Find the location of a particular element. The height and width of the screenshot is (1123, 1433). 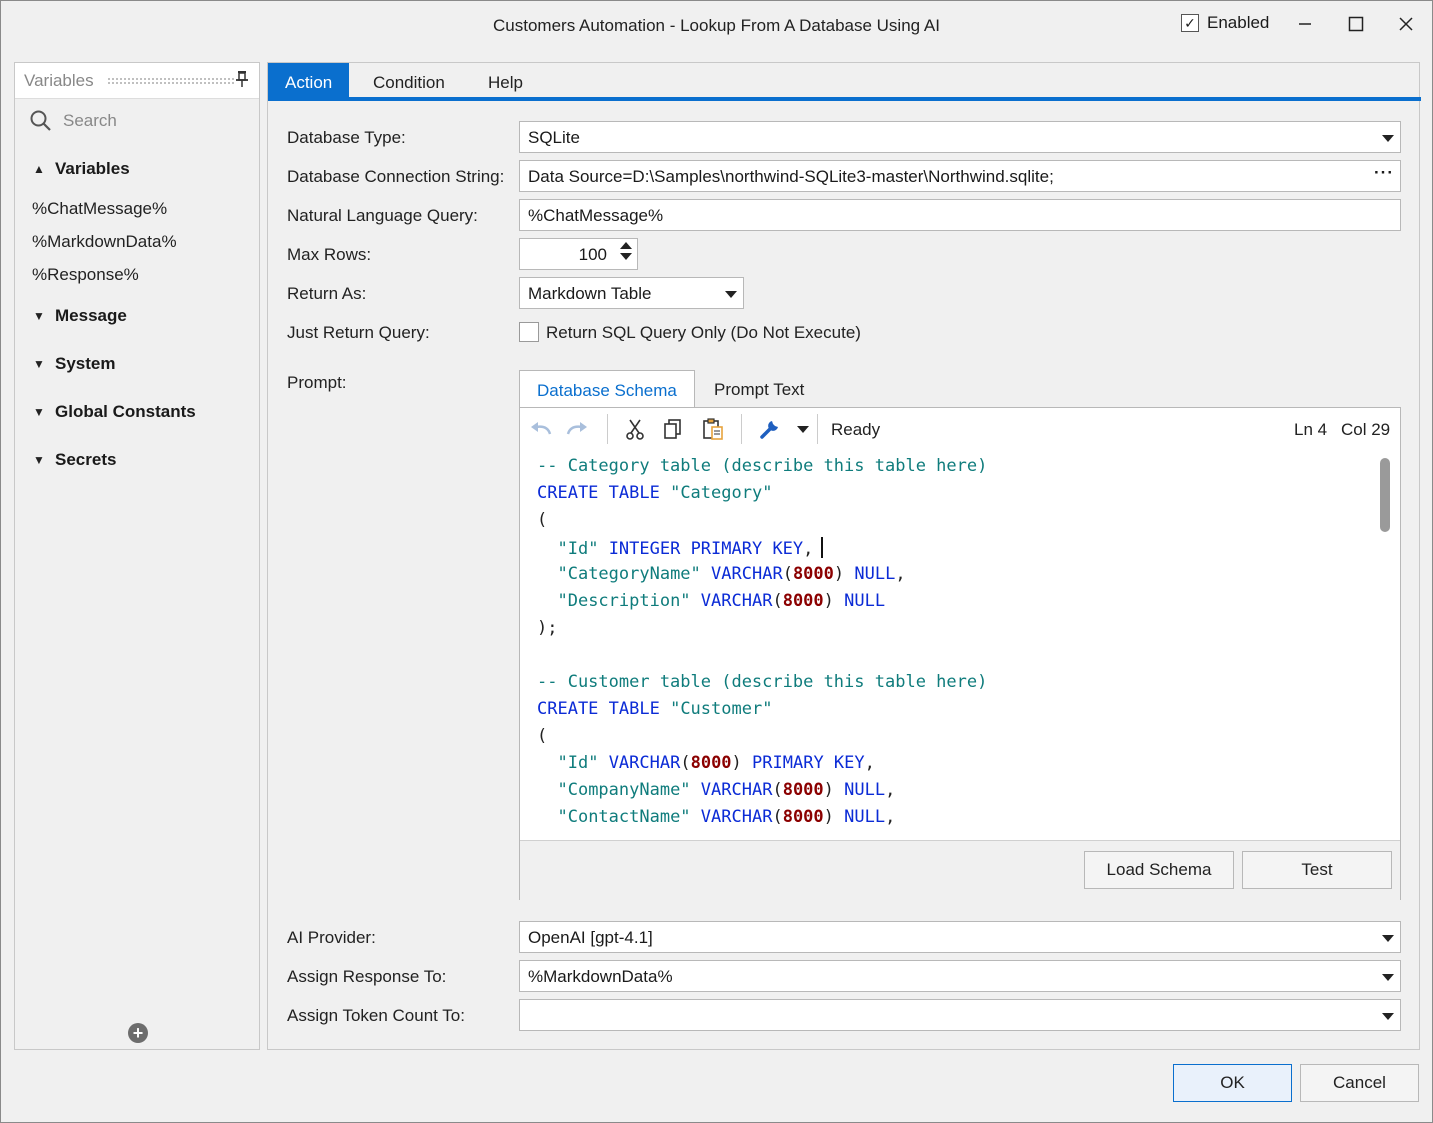

return-as-label: Return As: is located at coordinates (327, 293).